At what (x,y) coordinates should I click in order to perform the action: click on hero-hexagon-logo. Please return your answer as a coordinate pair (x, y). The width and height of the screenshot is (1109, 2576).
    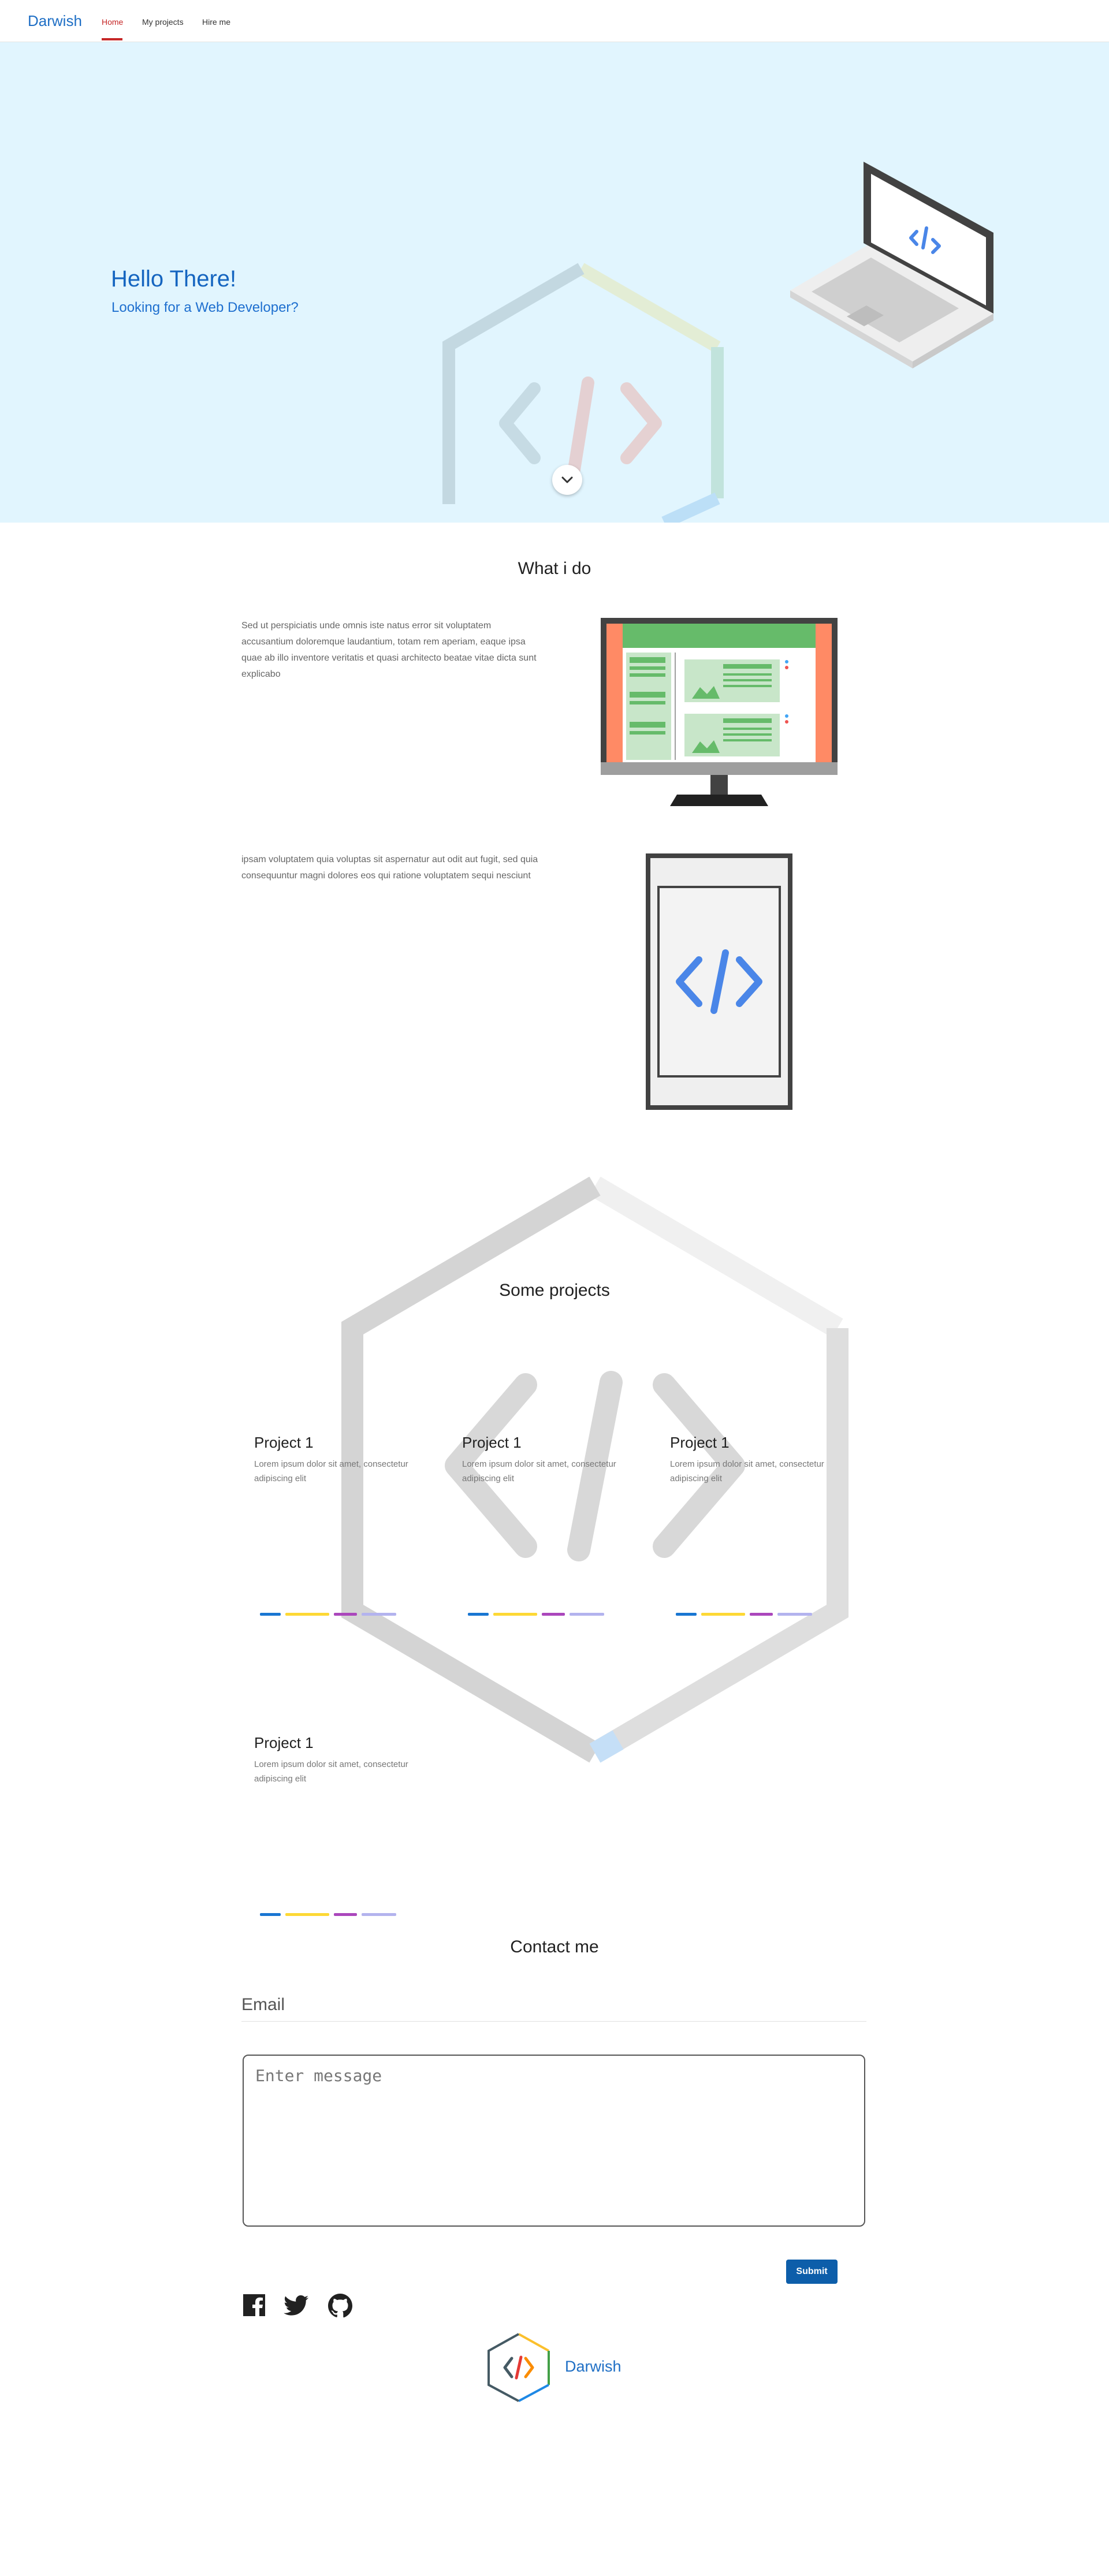
    Looking at the image, I should click on (583, 393).